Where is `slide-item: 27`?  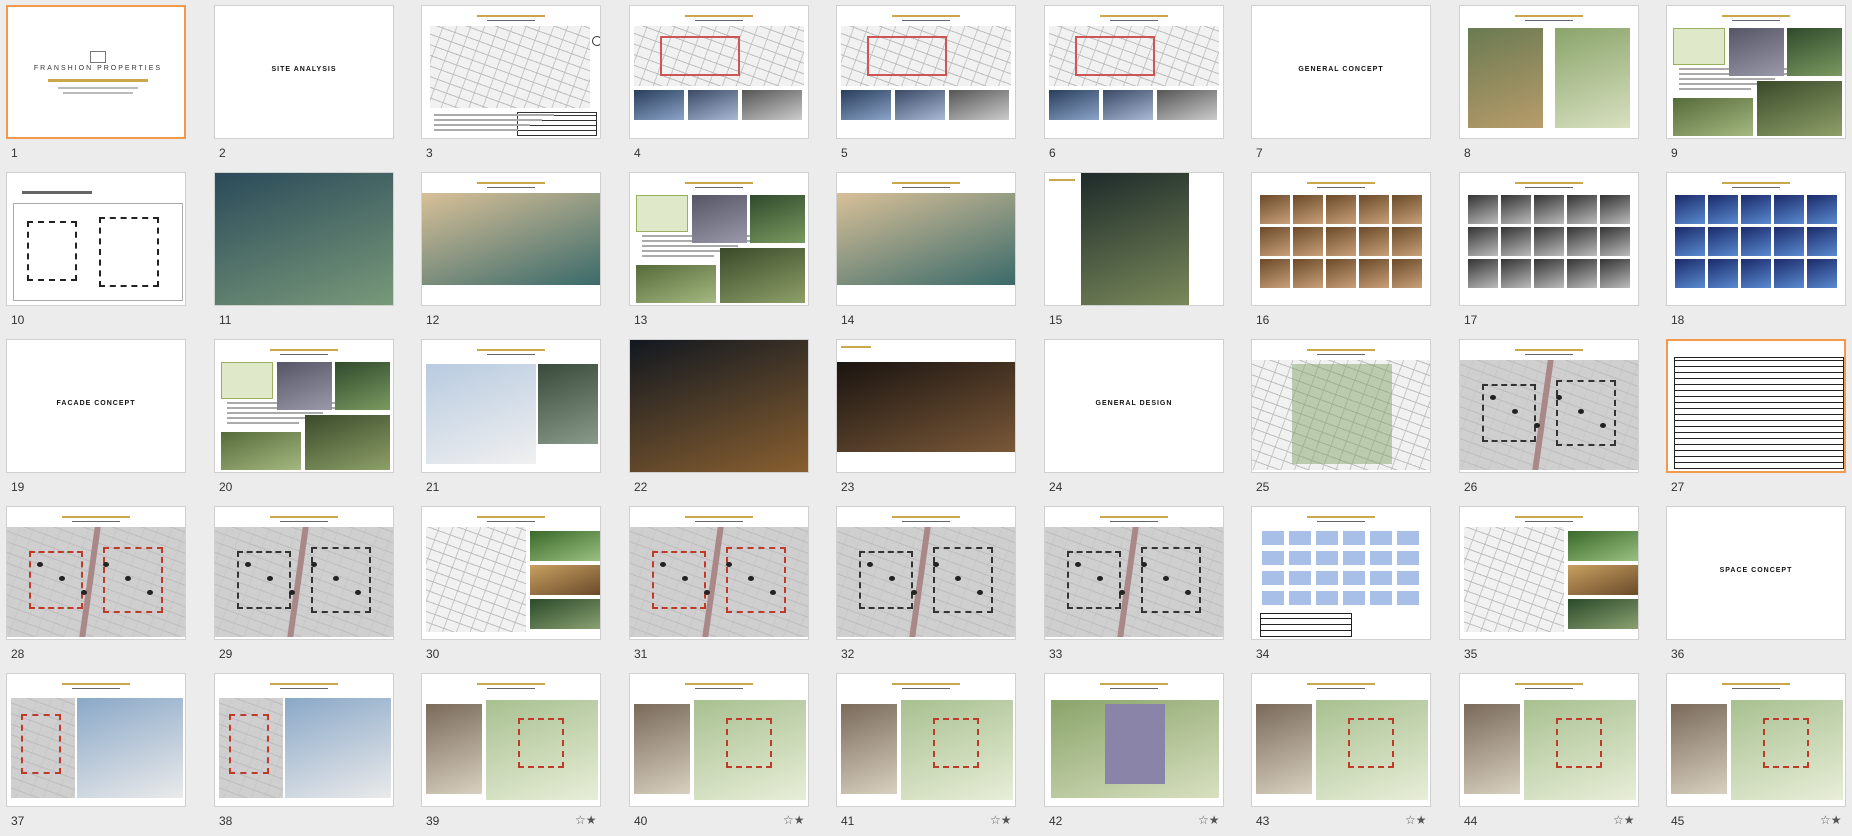 slide-item: 27 is located at coordinates (1757, 418).